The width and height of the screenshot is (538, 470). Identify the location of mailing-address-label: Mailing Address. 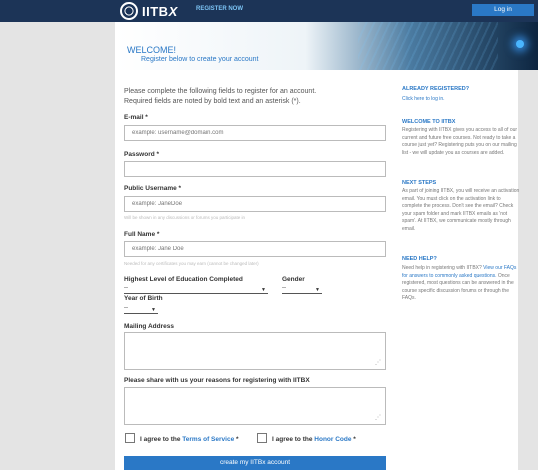
(149, 326).